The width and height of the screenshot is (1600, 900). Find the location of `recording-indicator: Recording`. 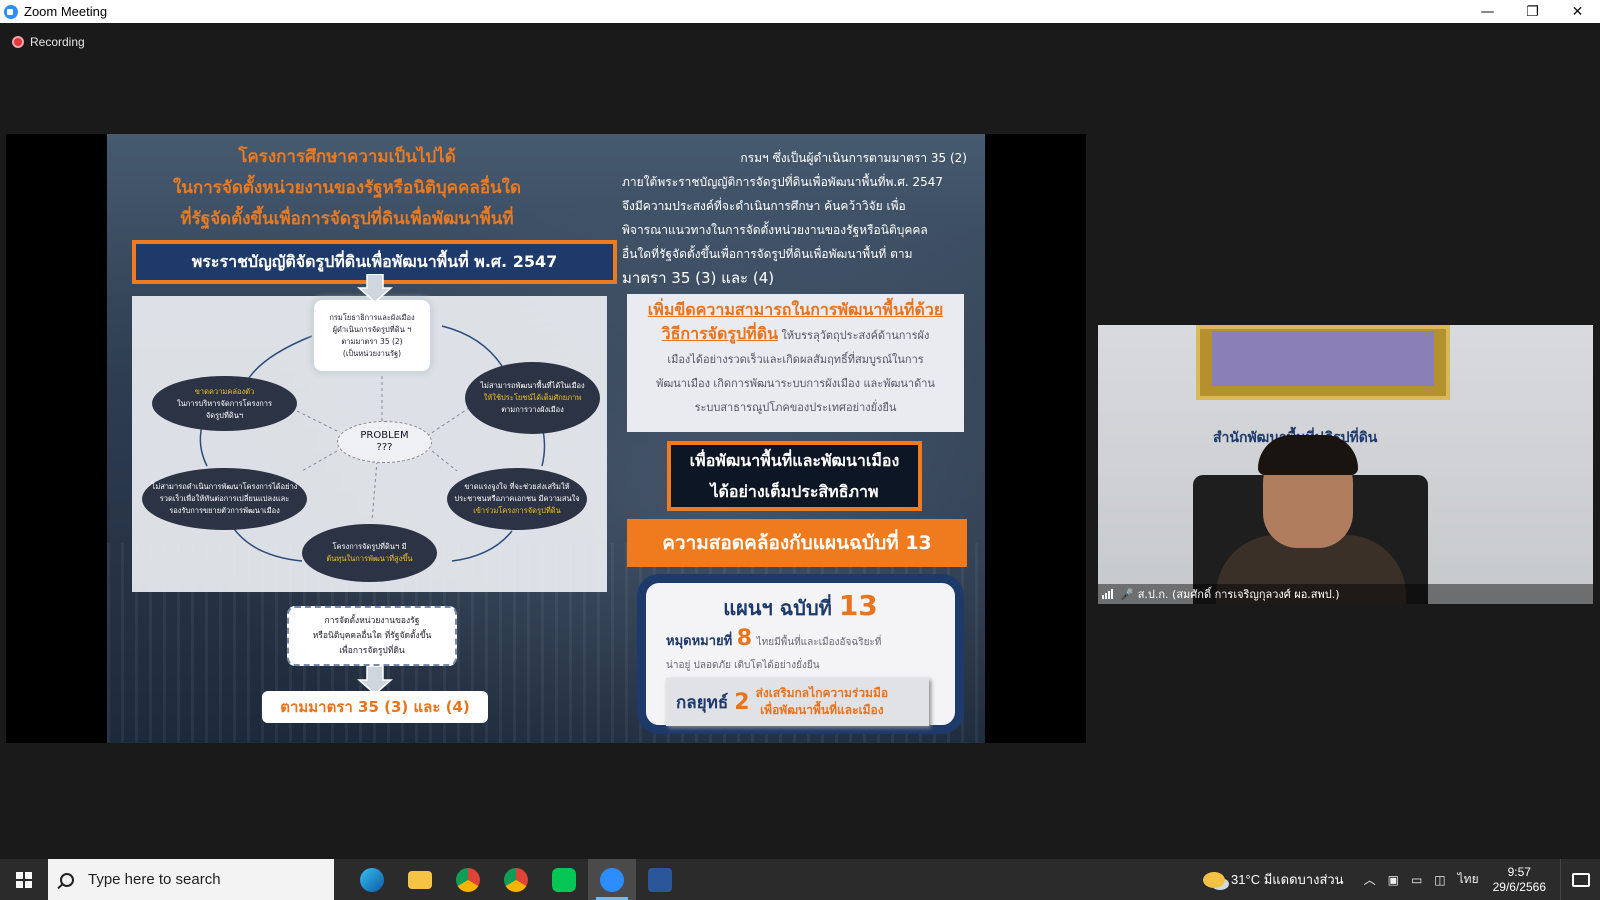

recording-indicator: Recording is located at coordinates (48, 42).